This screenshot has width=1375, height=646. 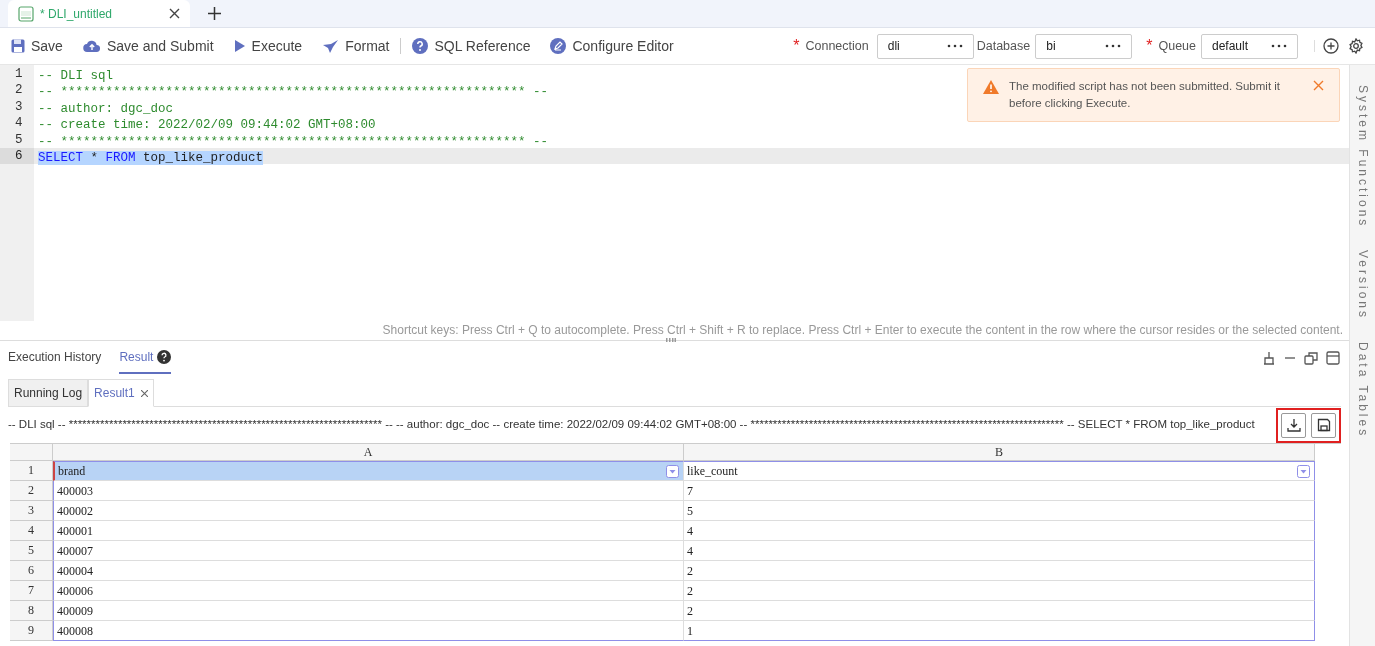 What do you see at coordinates (558, 46) in the screenshot?
I see `edit-icon` at bounding box center [558, 46].